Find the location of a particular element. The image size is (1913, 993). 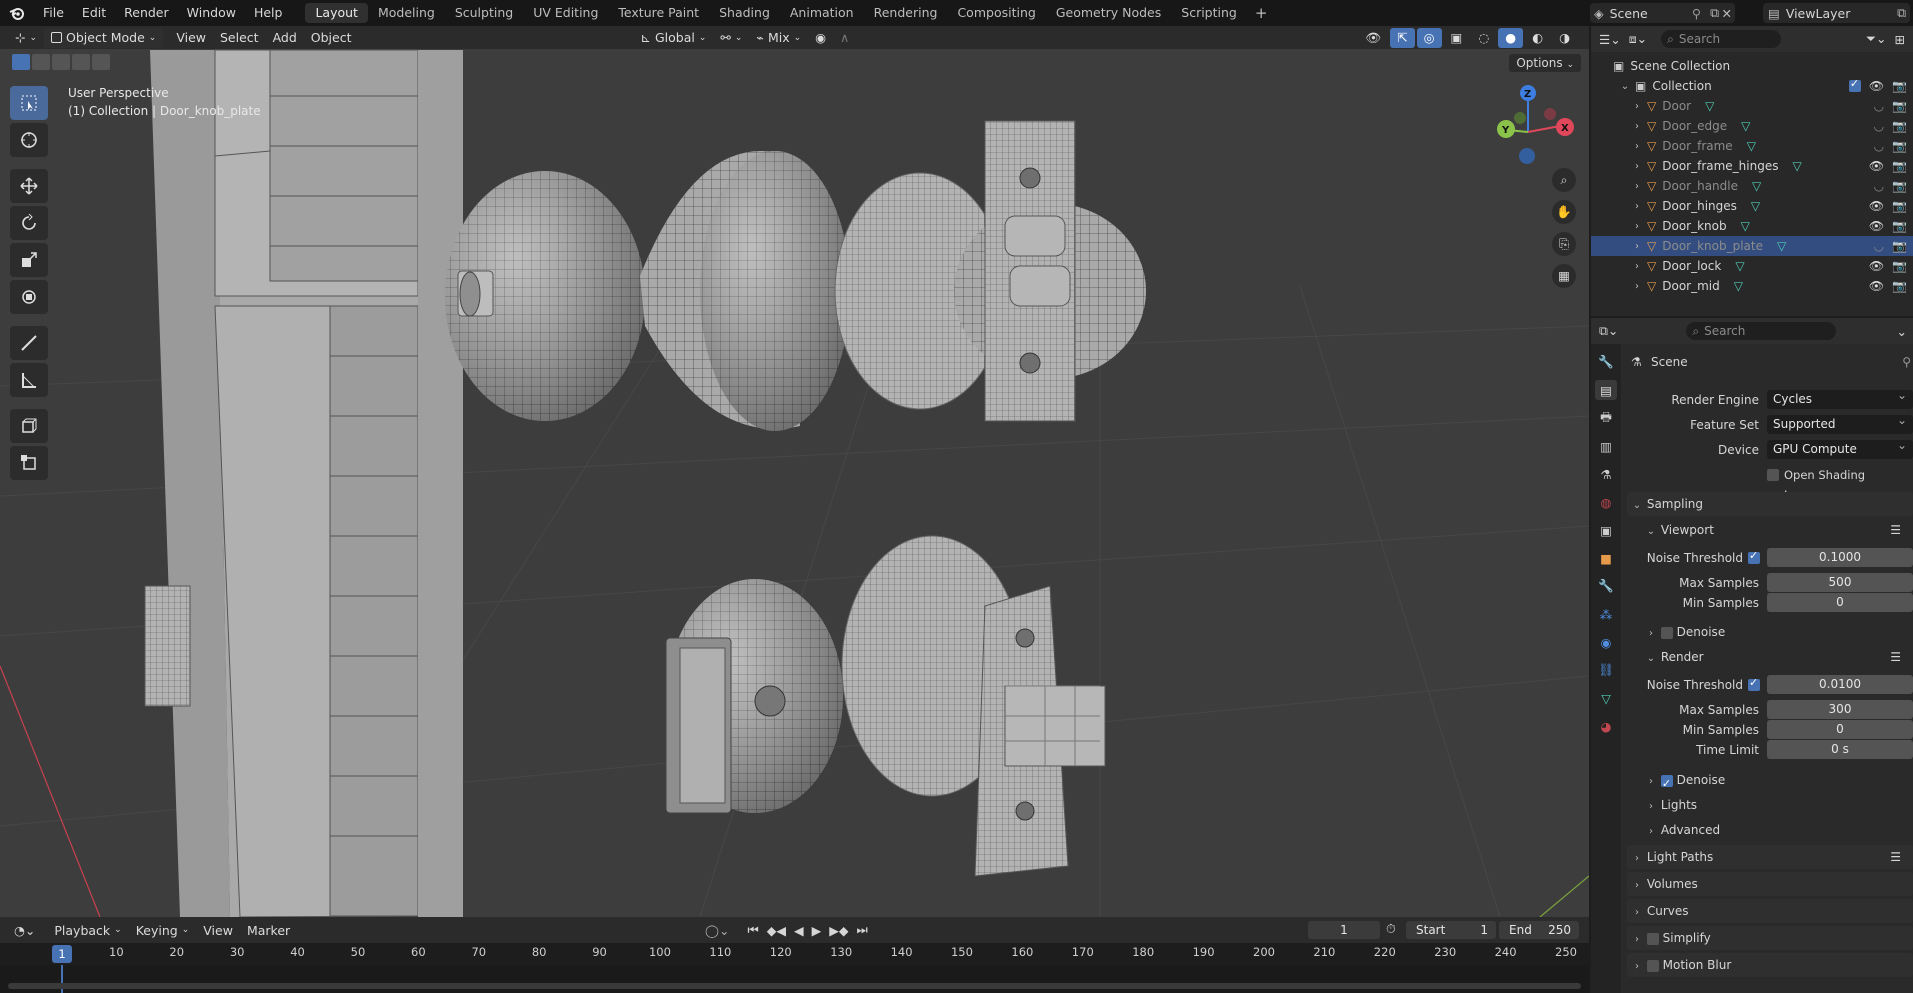

visibility-icon: 👁 is located at coordinates (1373, 38).